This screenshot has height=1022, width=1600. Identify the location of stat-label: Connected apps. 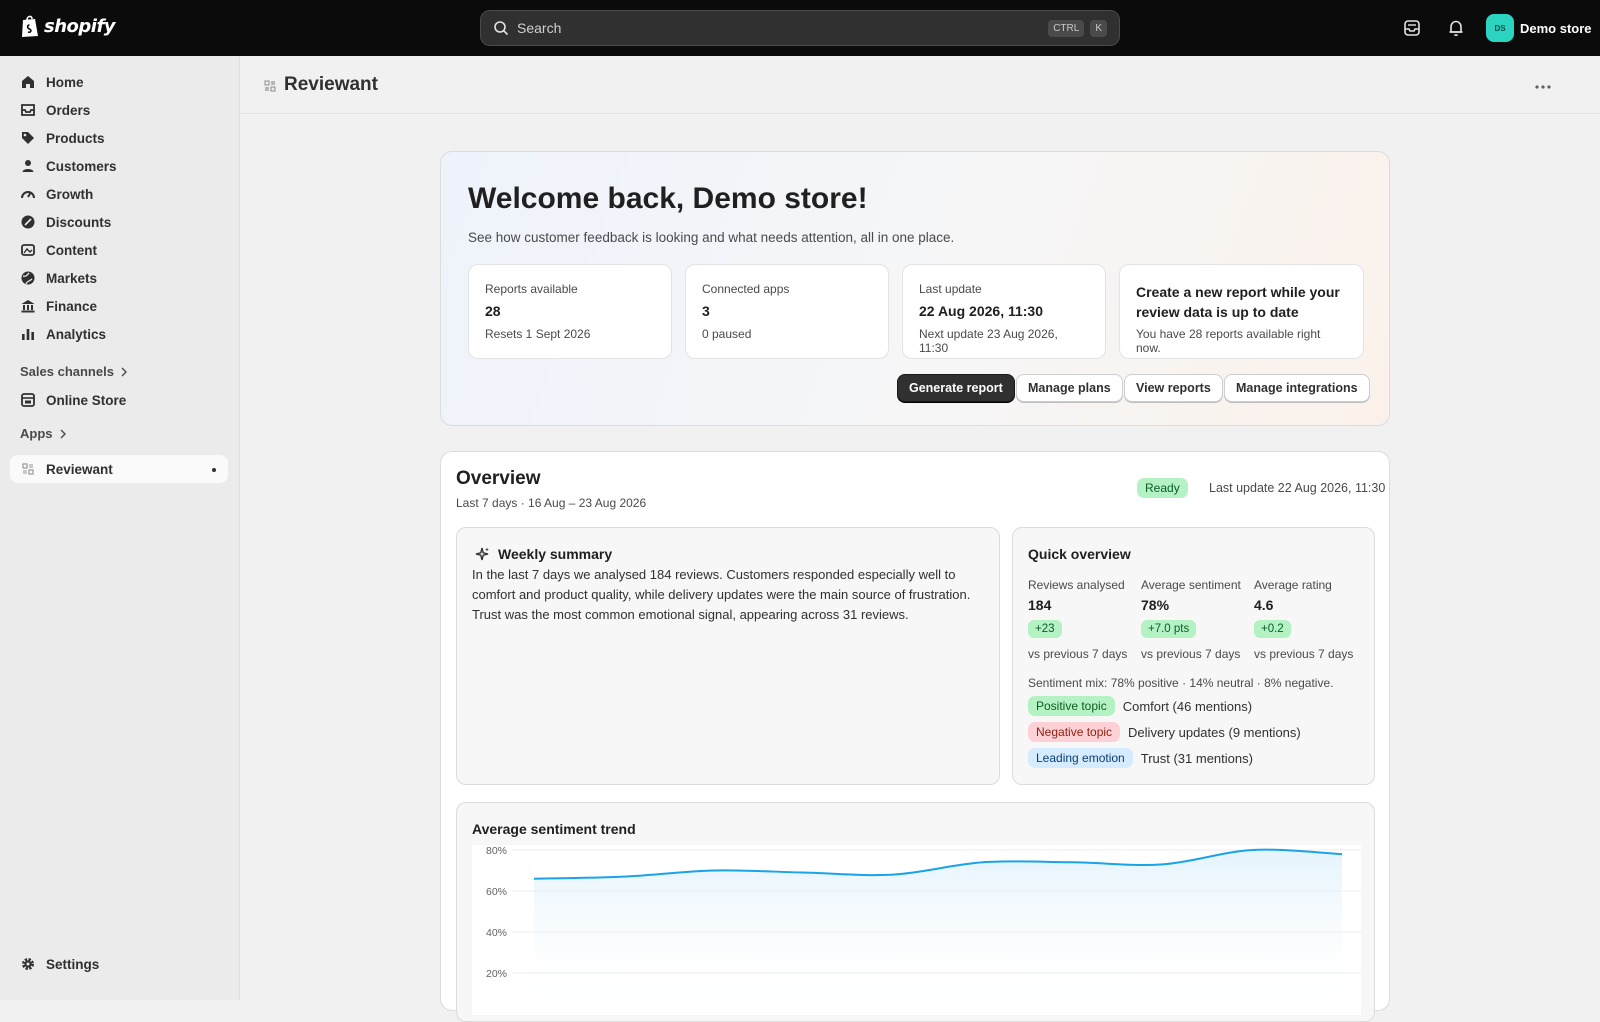
(746, 289).